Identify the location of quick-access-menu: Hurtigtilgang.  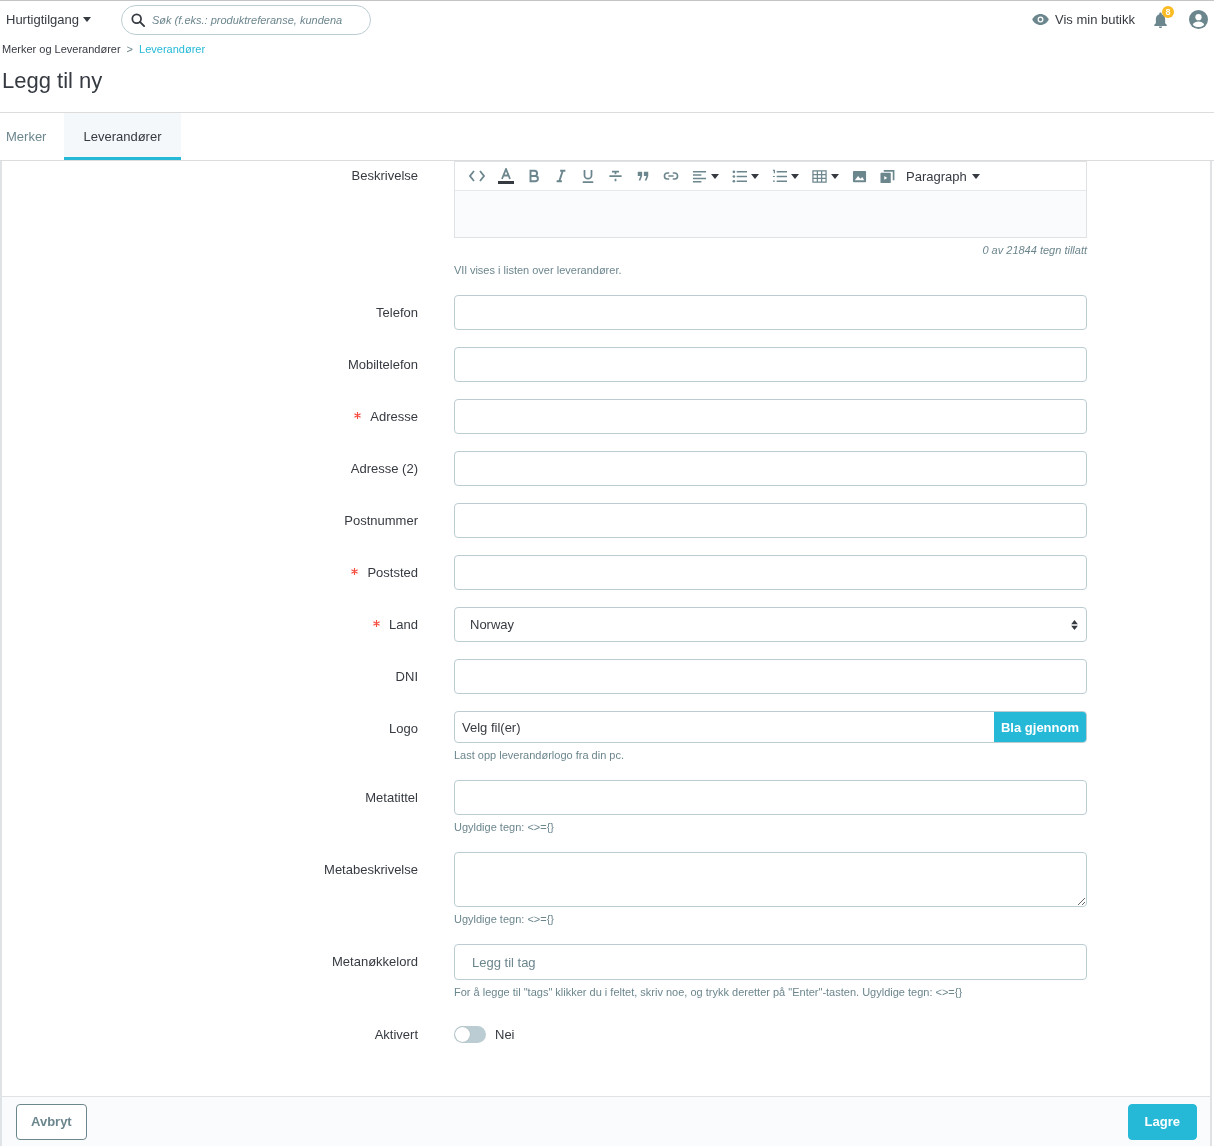
(48, 19).